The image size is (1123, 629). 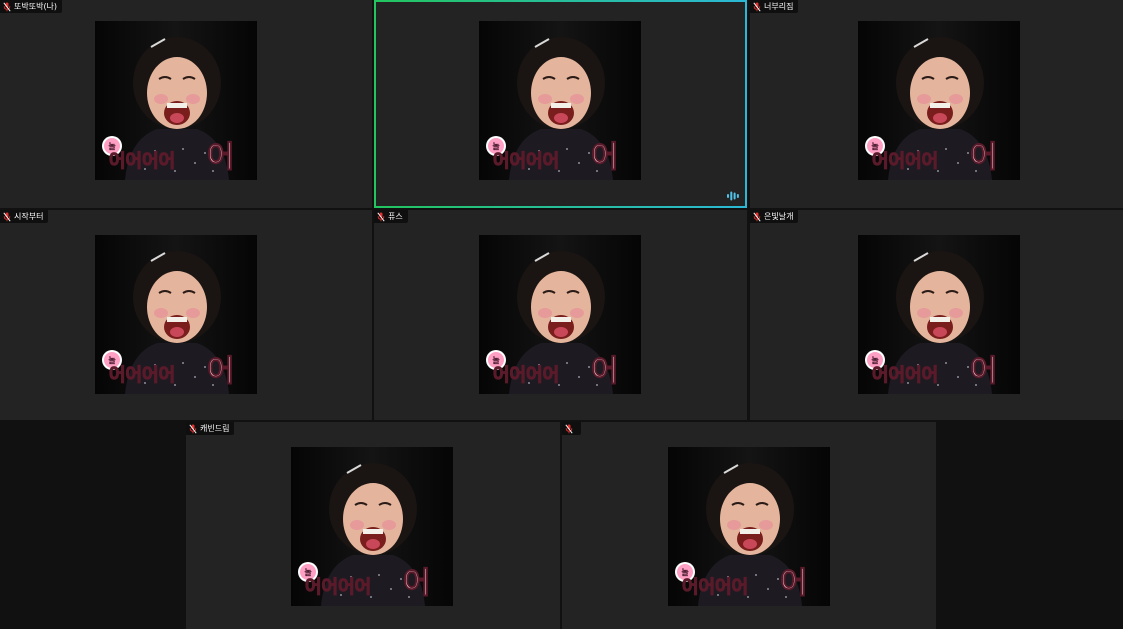 I want to click on participant-tile-4: 시작부터, so click(x=186, y=315).